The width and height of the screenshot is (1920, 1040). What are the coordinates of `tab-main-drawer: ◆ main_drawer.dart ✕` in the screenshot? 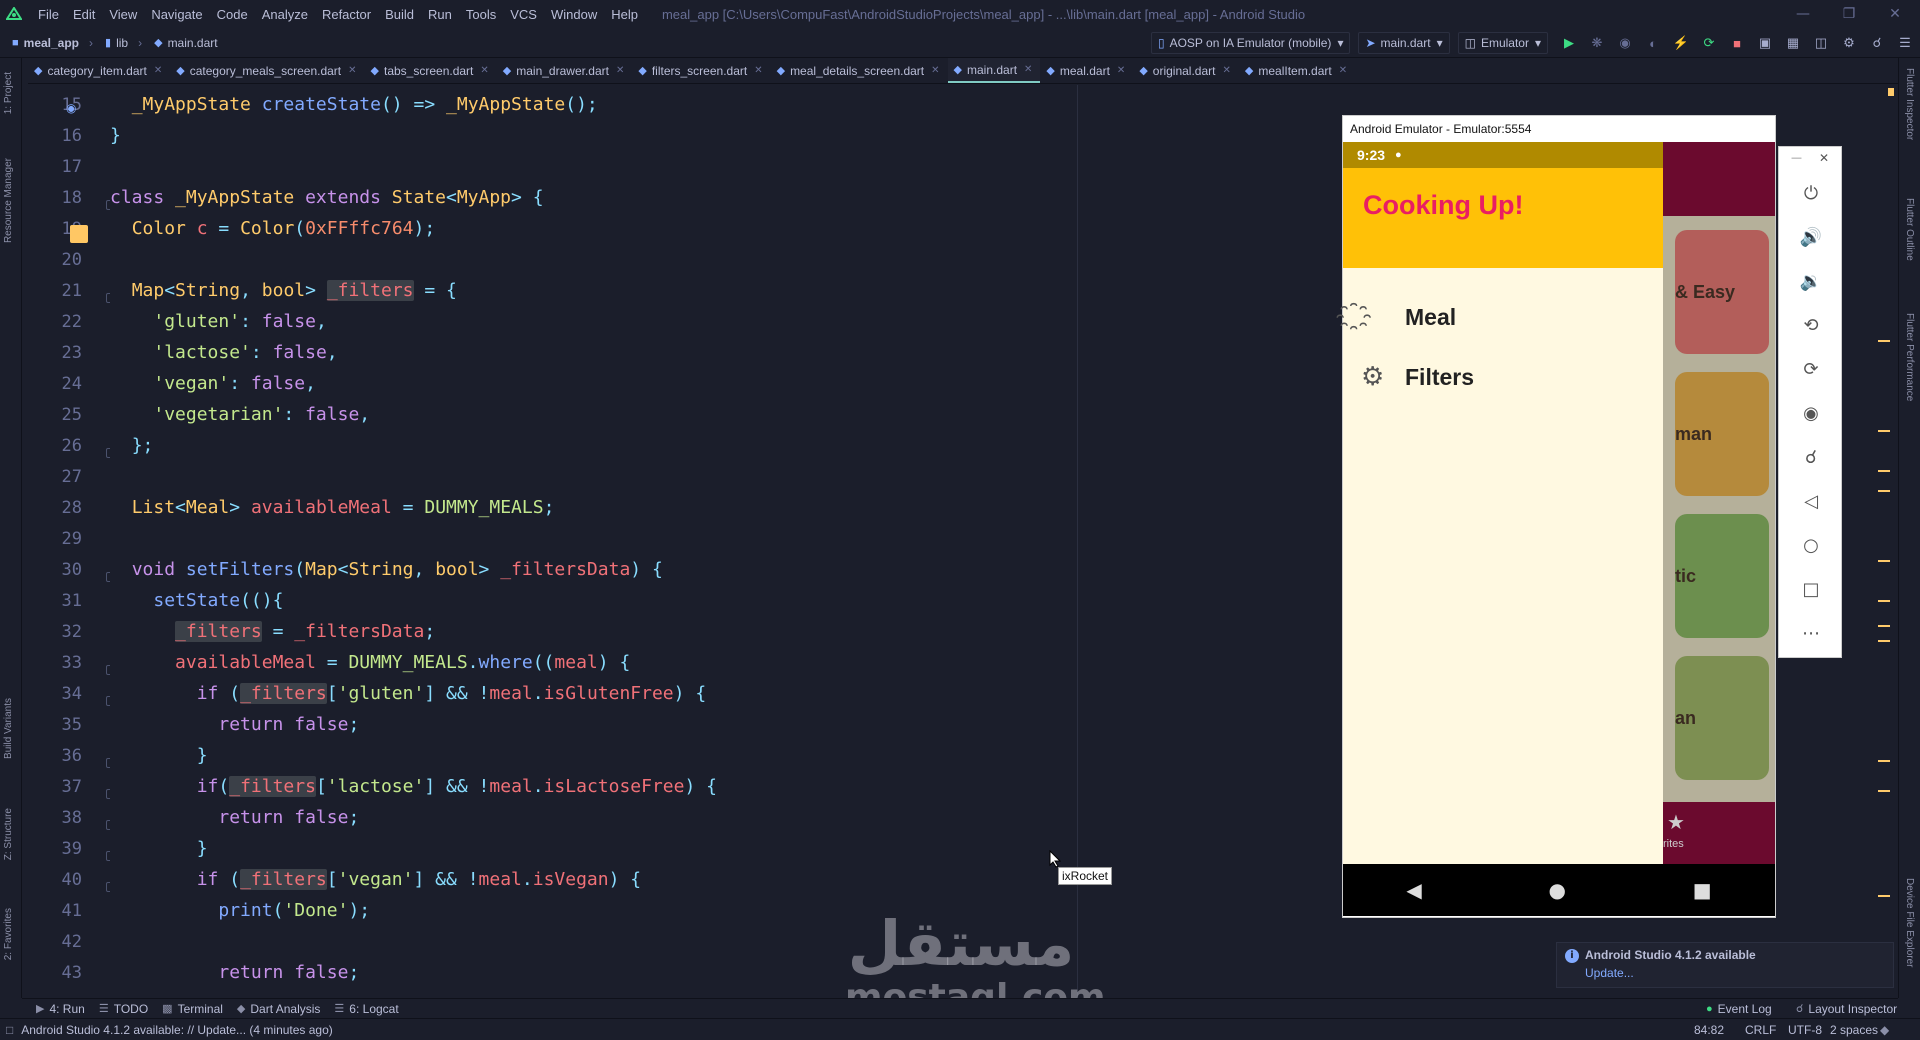 It's located at (565, 70).